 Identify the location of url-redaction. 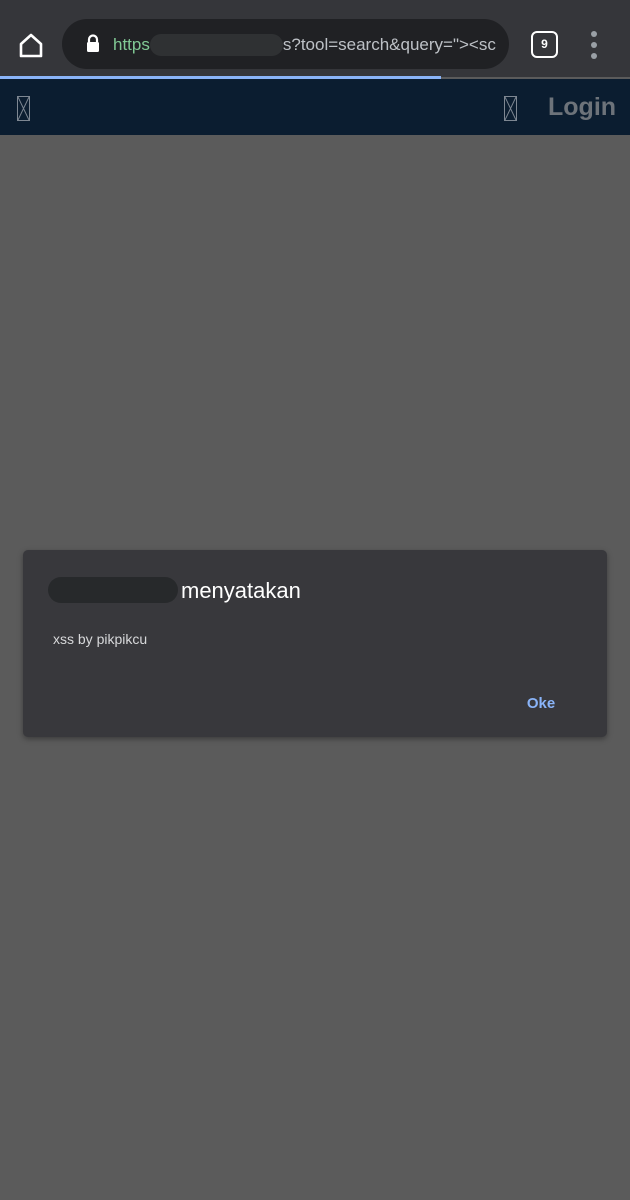
(216, 44).